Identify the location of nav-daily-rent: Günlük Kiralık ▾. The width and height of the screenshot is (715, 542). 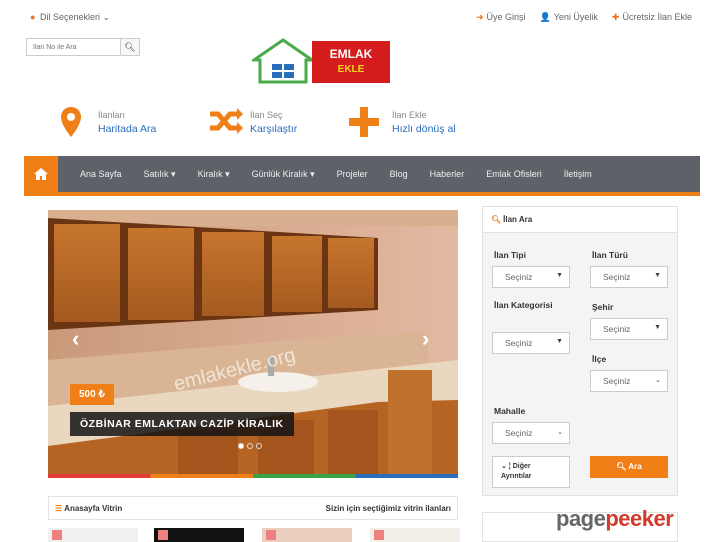
(283, 174).